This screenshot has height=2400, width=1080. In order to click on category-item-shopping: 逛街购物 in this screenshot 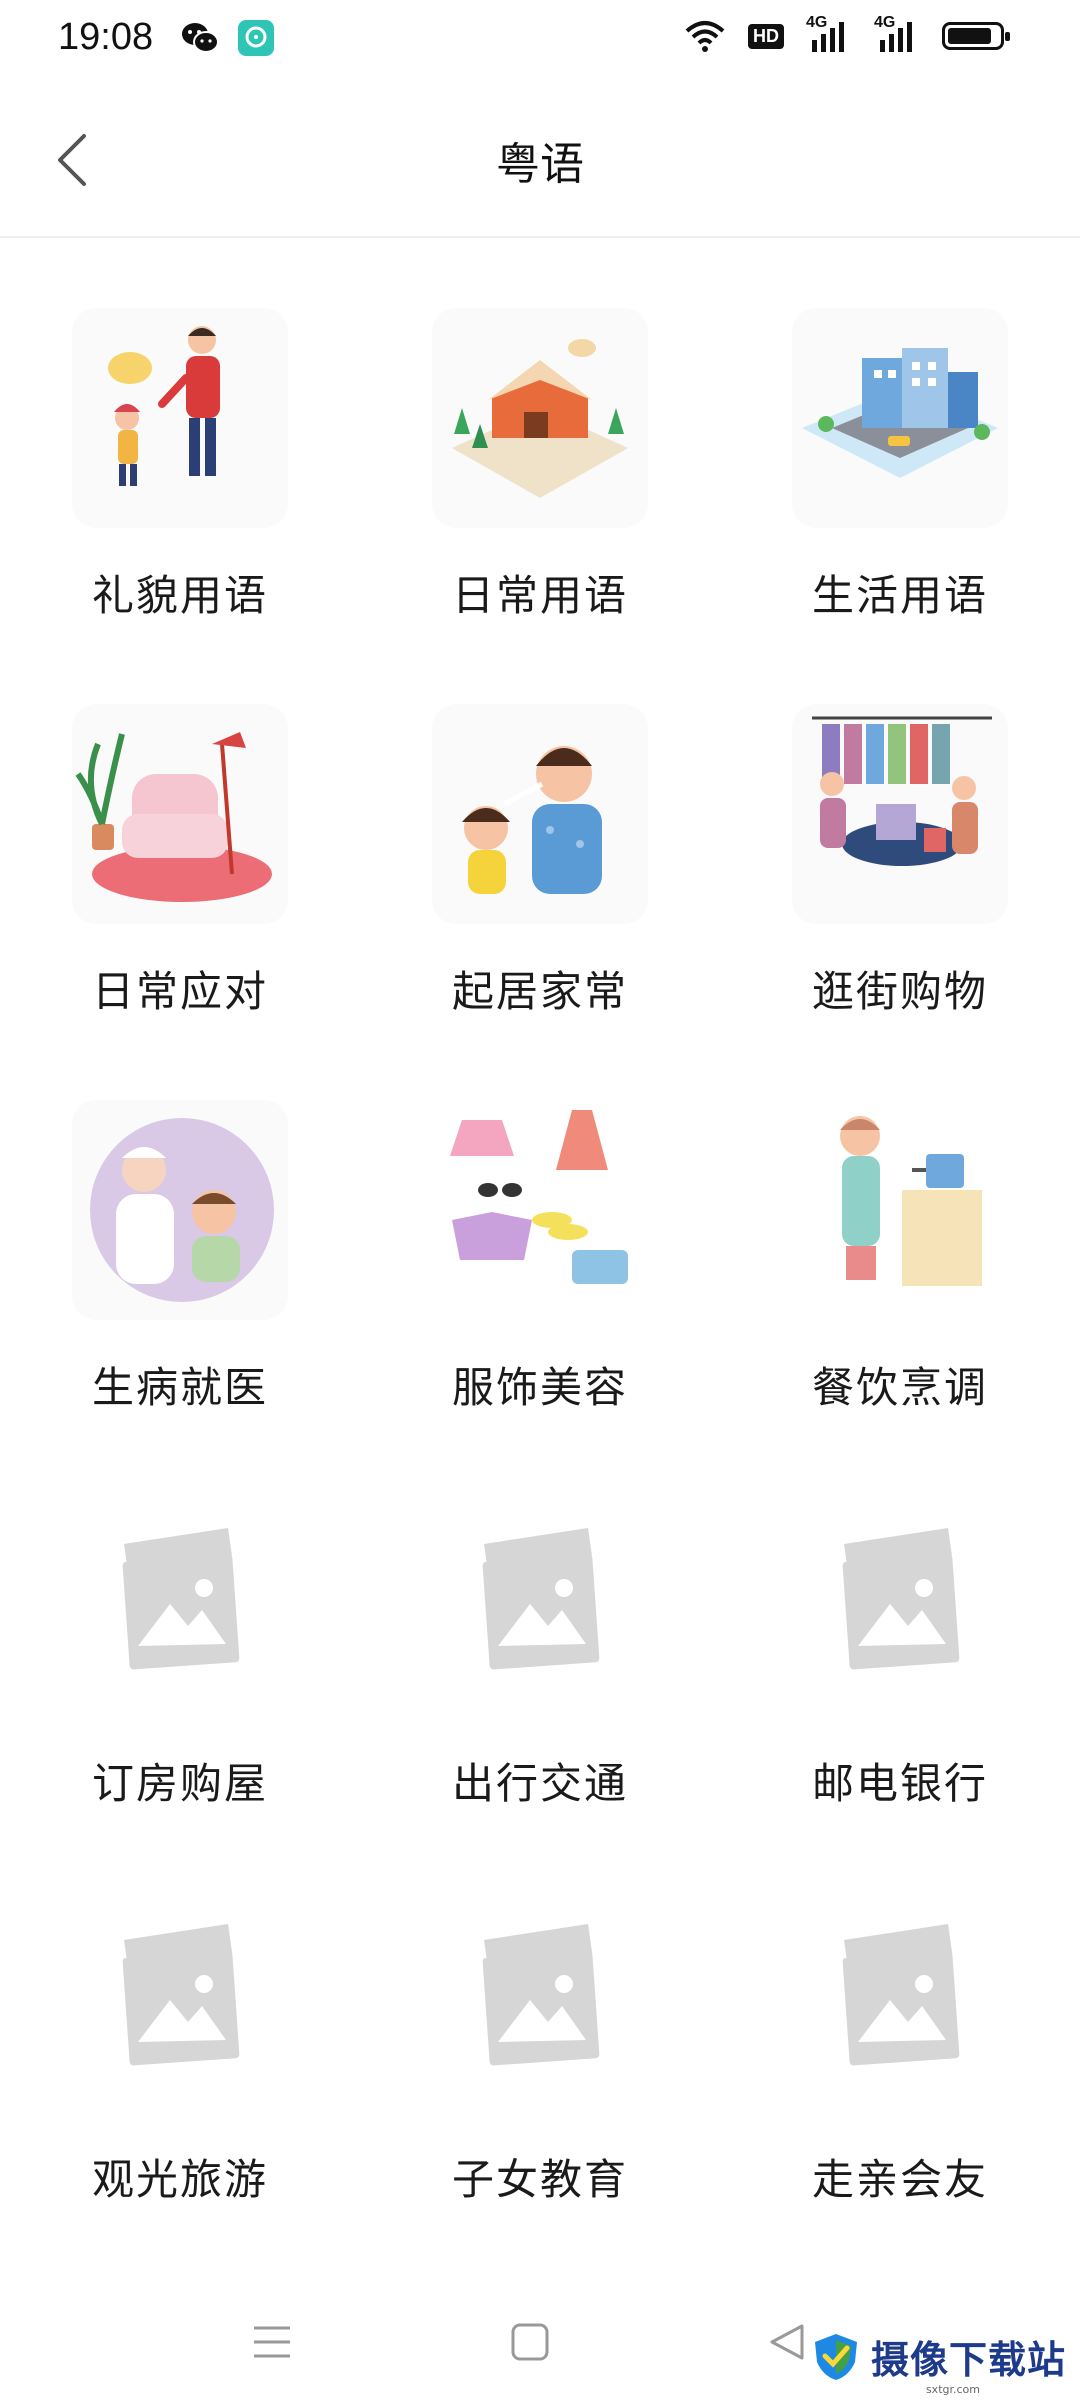, I will do `click(900, 830)`.